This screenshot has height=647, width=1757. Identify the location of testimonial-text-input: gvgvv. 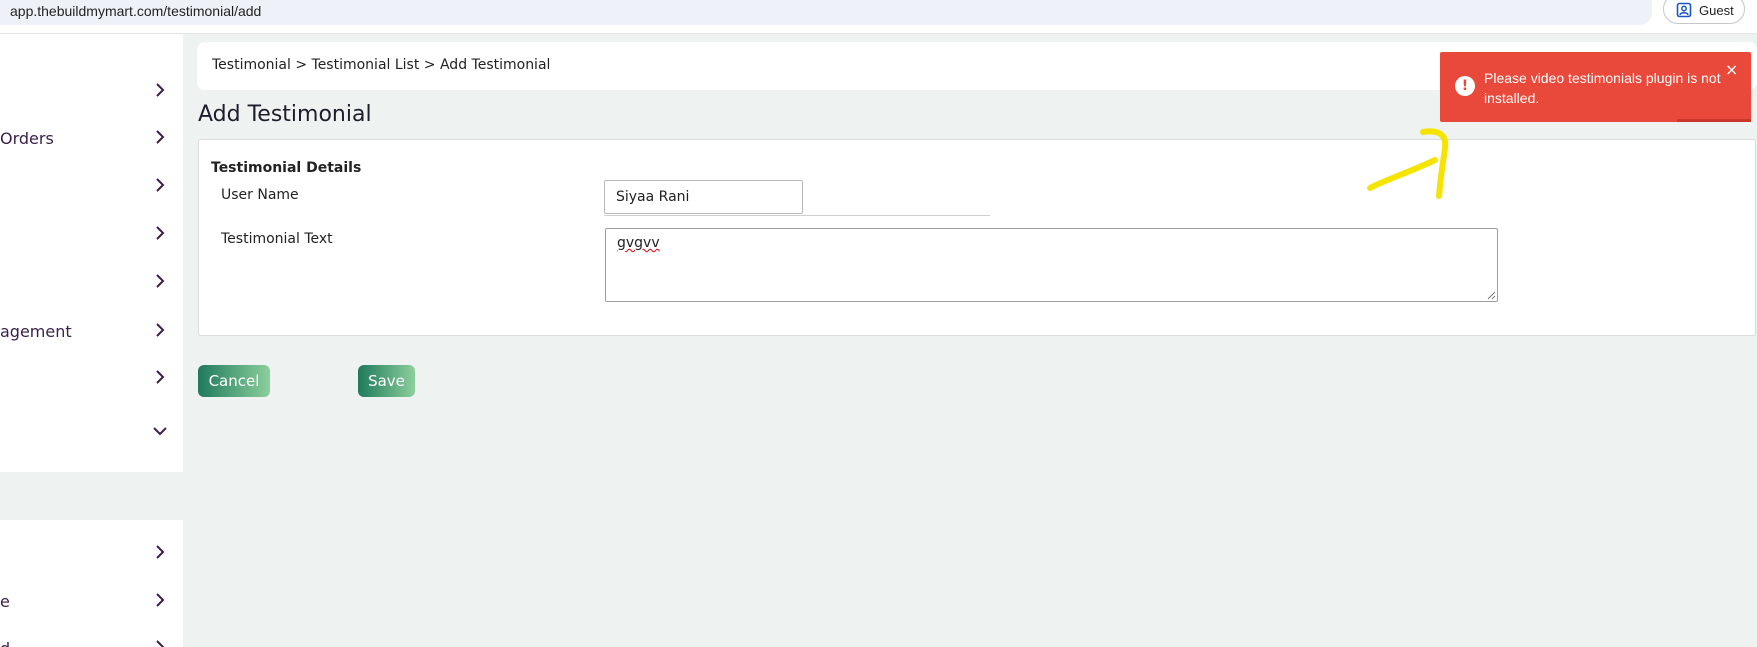
(1051, 265).